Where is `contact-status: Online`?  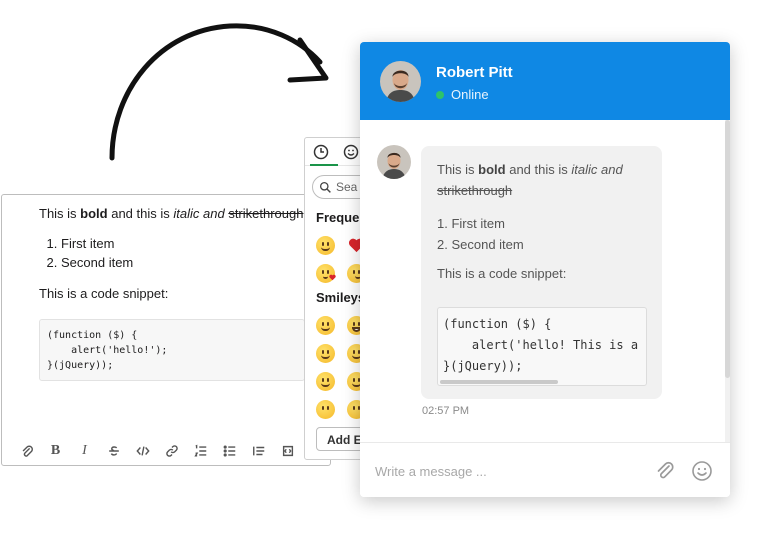
contact-status: Online is located at coordinates (462, 94).